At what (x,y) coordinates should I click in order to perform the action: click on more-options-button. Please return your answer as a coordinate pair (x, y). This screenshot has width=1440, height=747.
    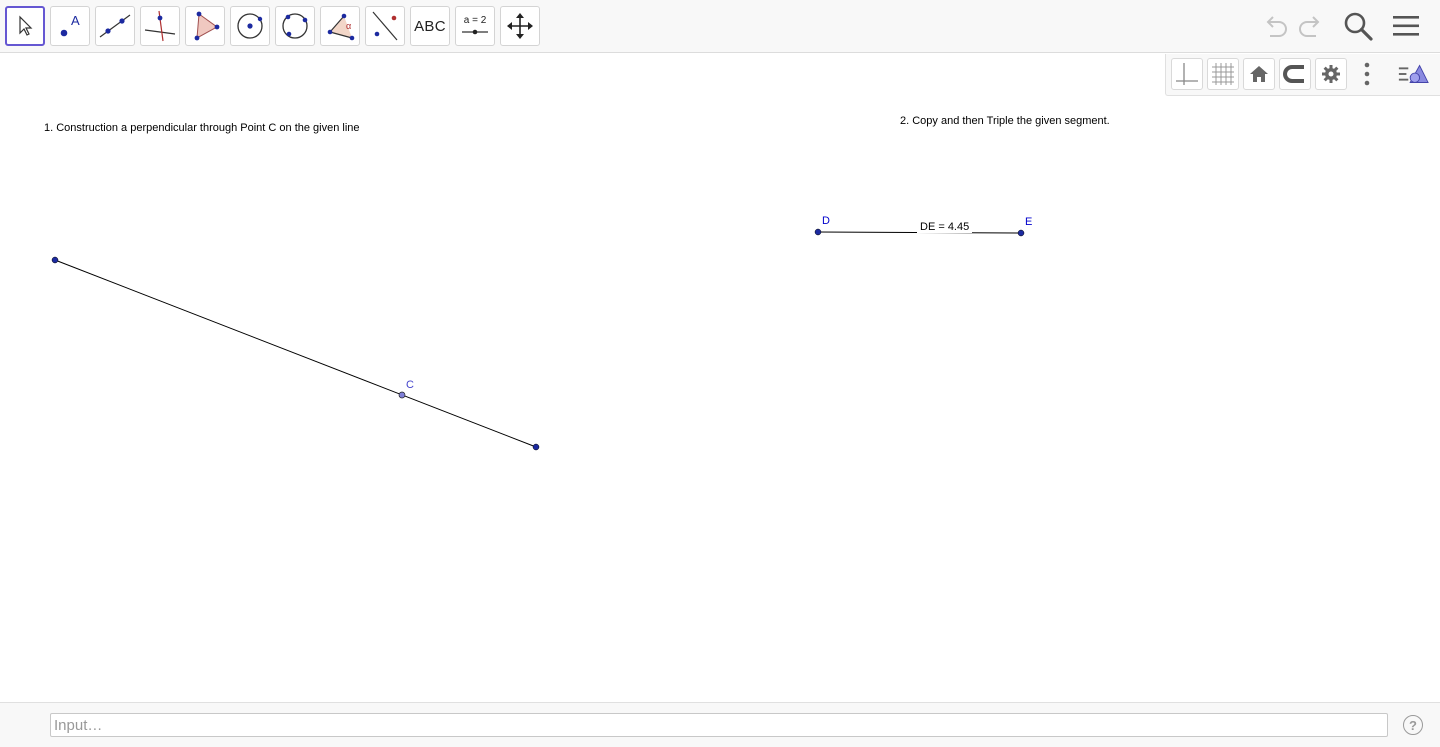
    Looking at the image, I should click on (1367, 74).